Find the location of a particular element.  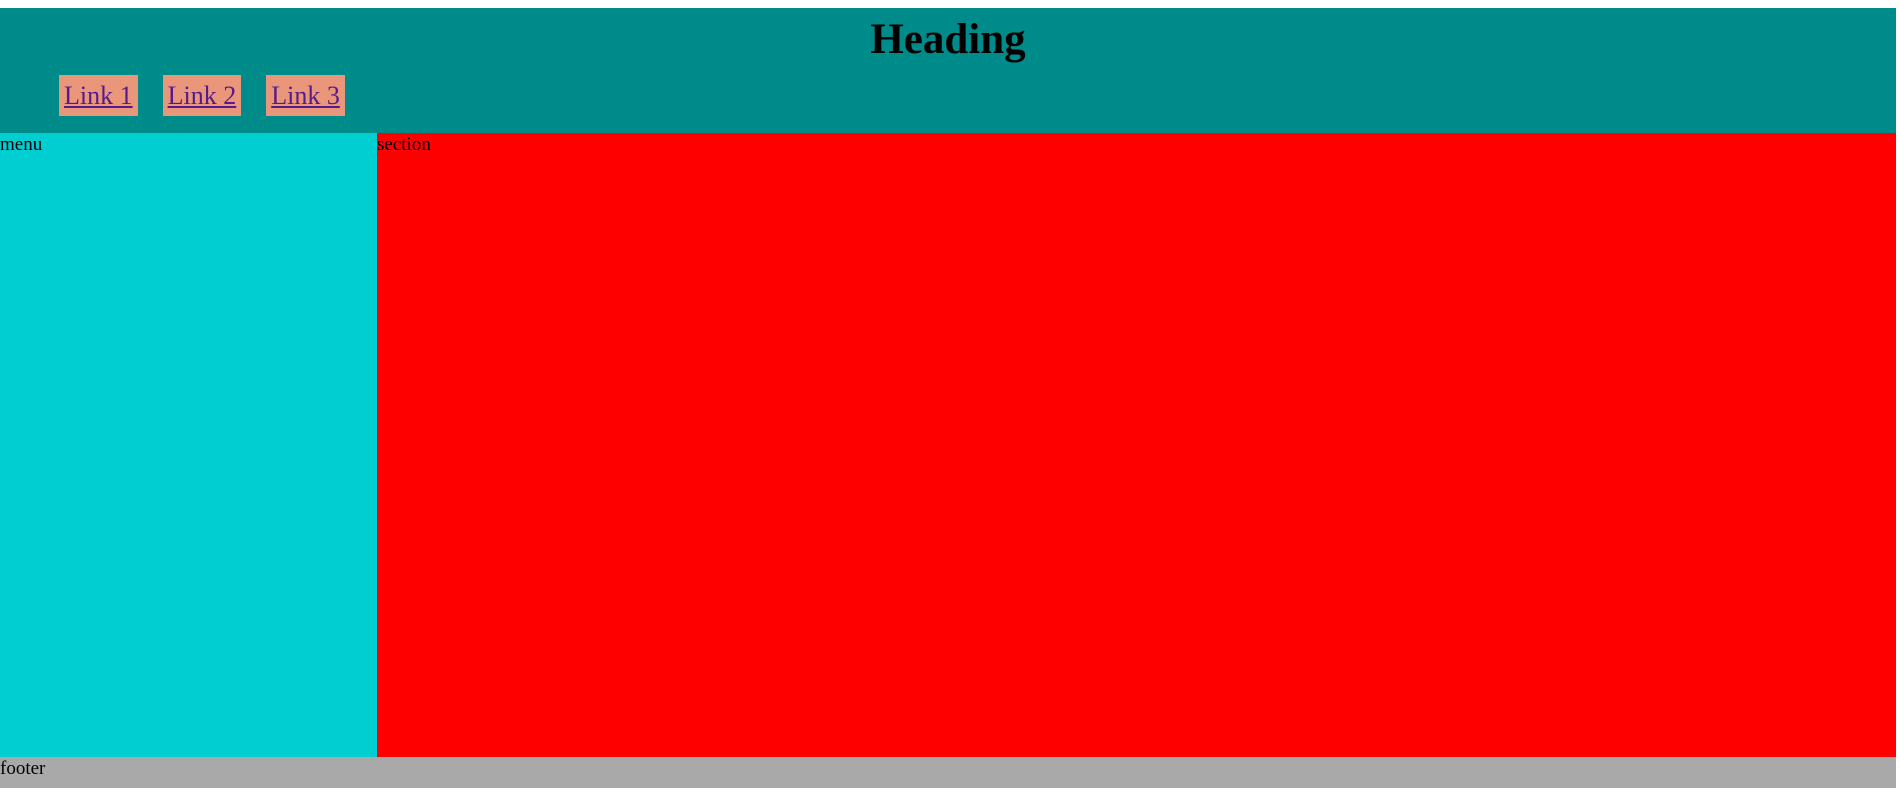

nav-link-1: Link 1 is located at coordinates (98, 95).